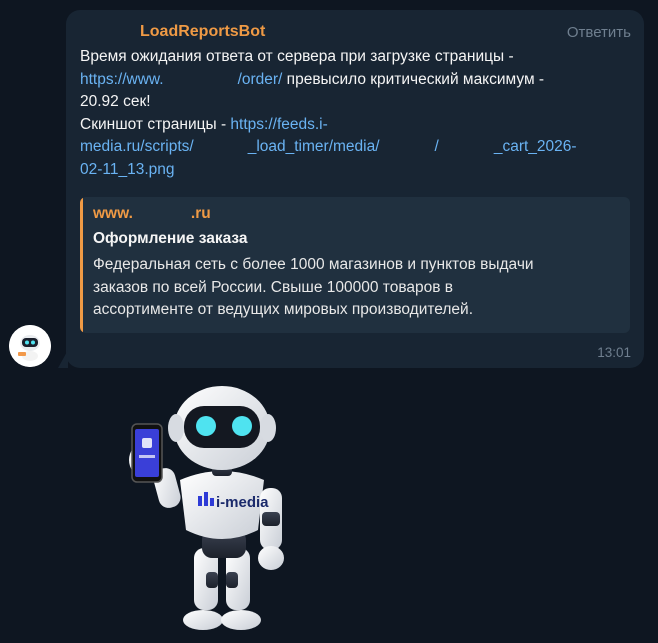 The image size is (658, 643). What do you see at coordinates (115, 101) in the screenshot?
I see `message-line: 20.92 сек!` at bounding box center [115, 101].